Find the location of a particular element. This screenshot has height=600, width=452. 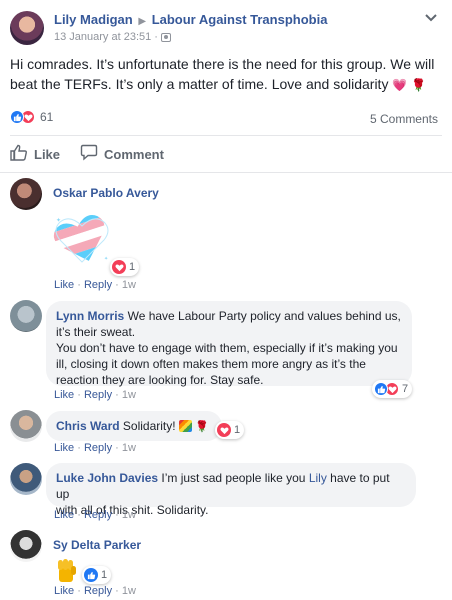

speech-bubble-icon is located at coordinates (89, 154).